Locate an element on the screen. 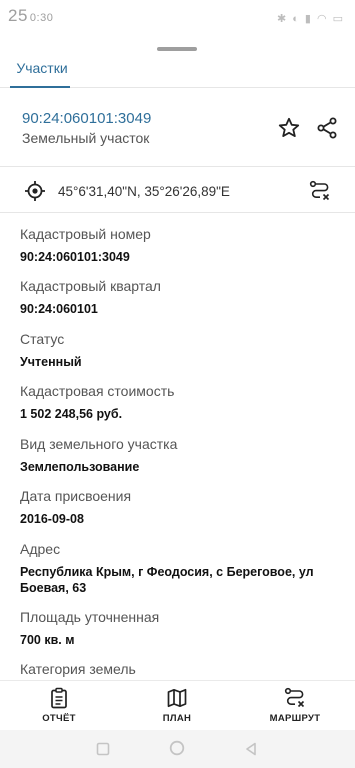 This screenshot has width=355, height=768. field-label: Вид земельного участка is located at coordinates (99, 444).